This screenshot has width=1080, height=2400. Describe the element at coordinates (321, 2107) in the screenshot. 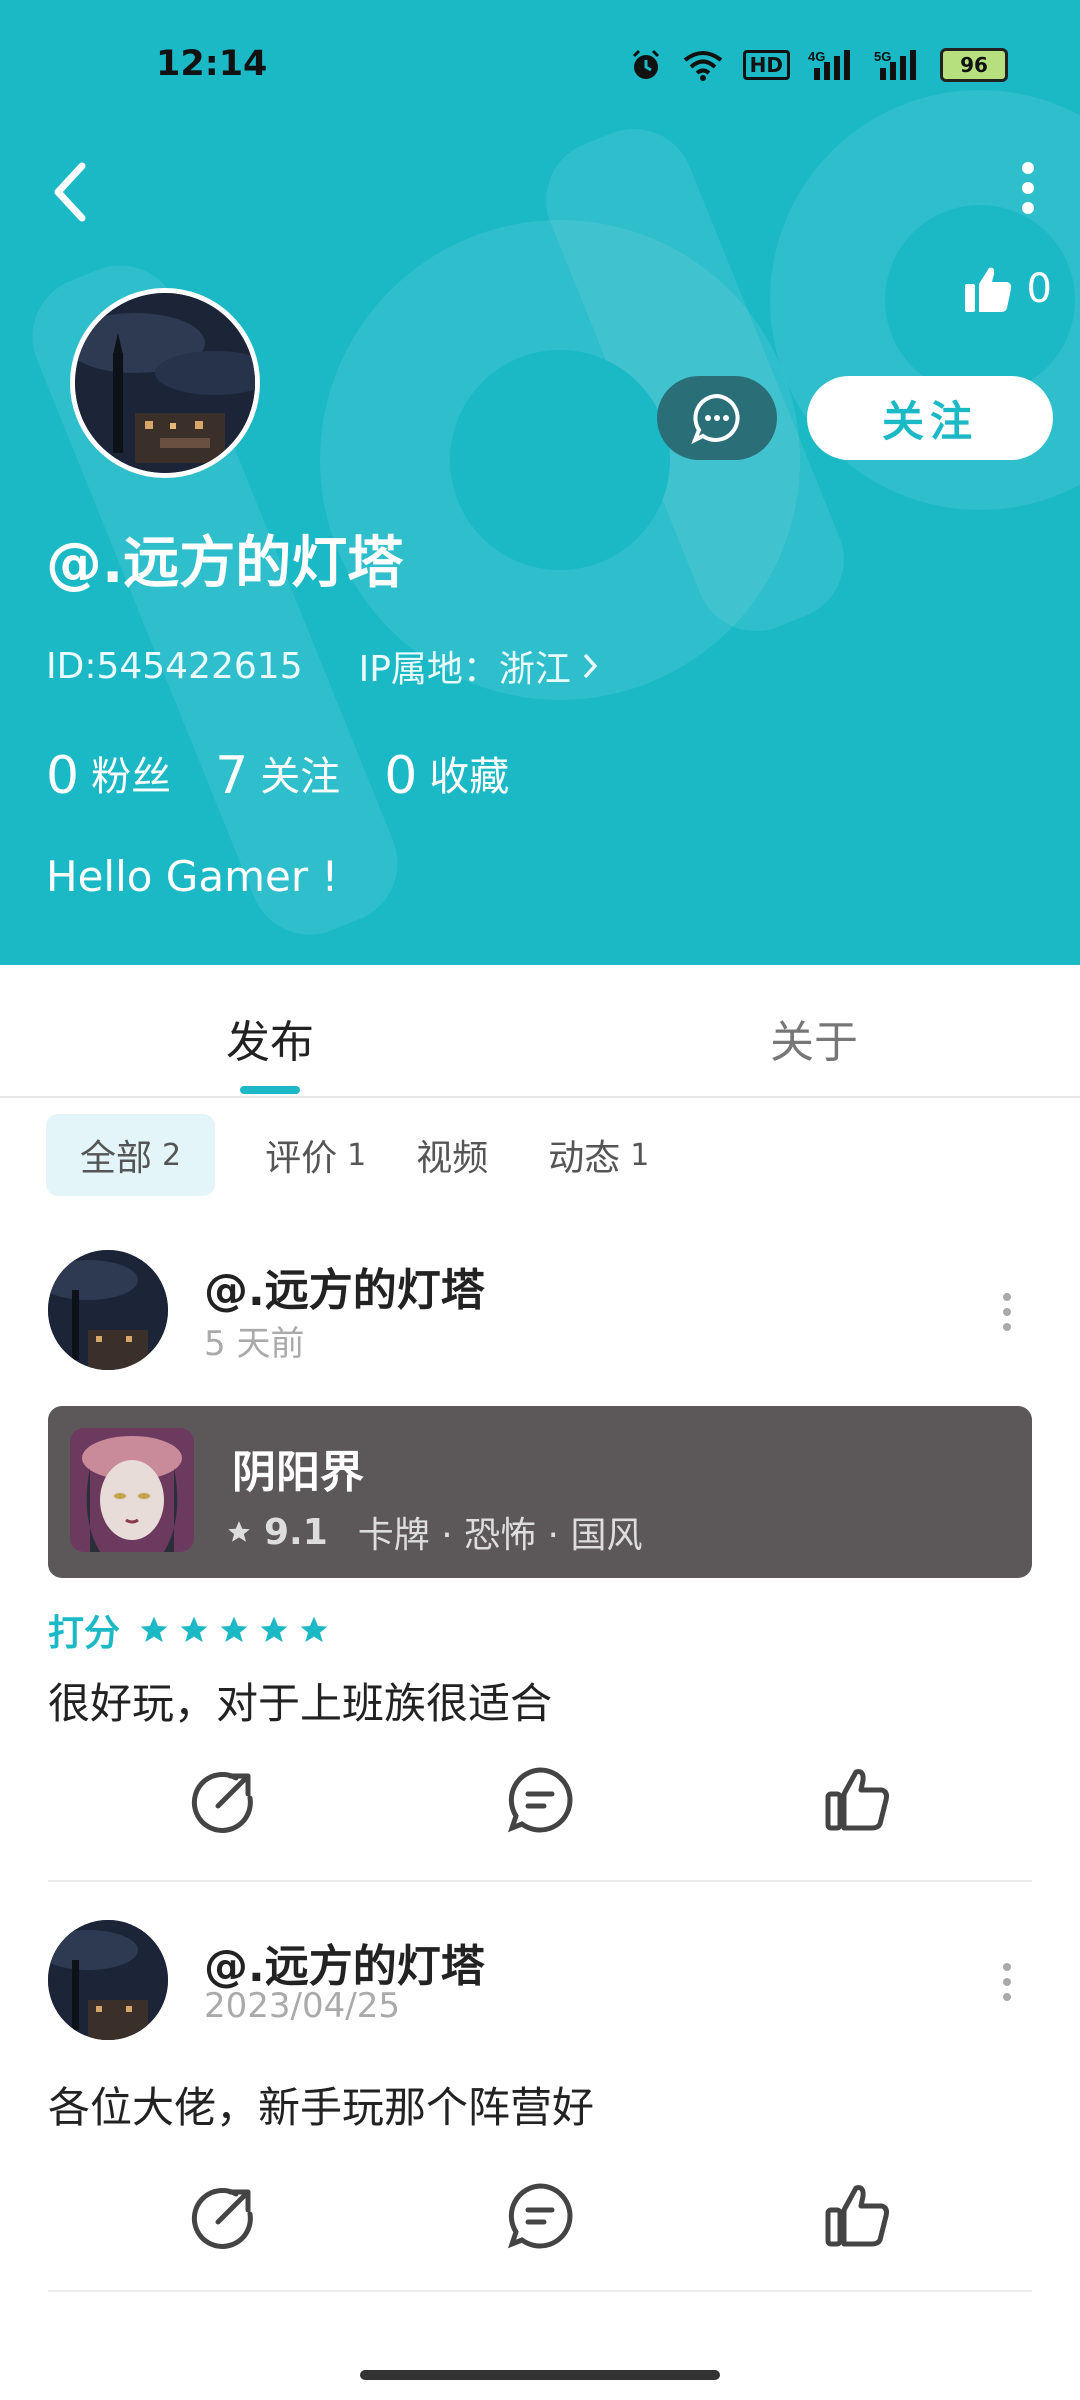

I see `post-text: 各位大佬，新手玩那个阵营好` at that location.